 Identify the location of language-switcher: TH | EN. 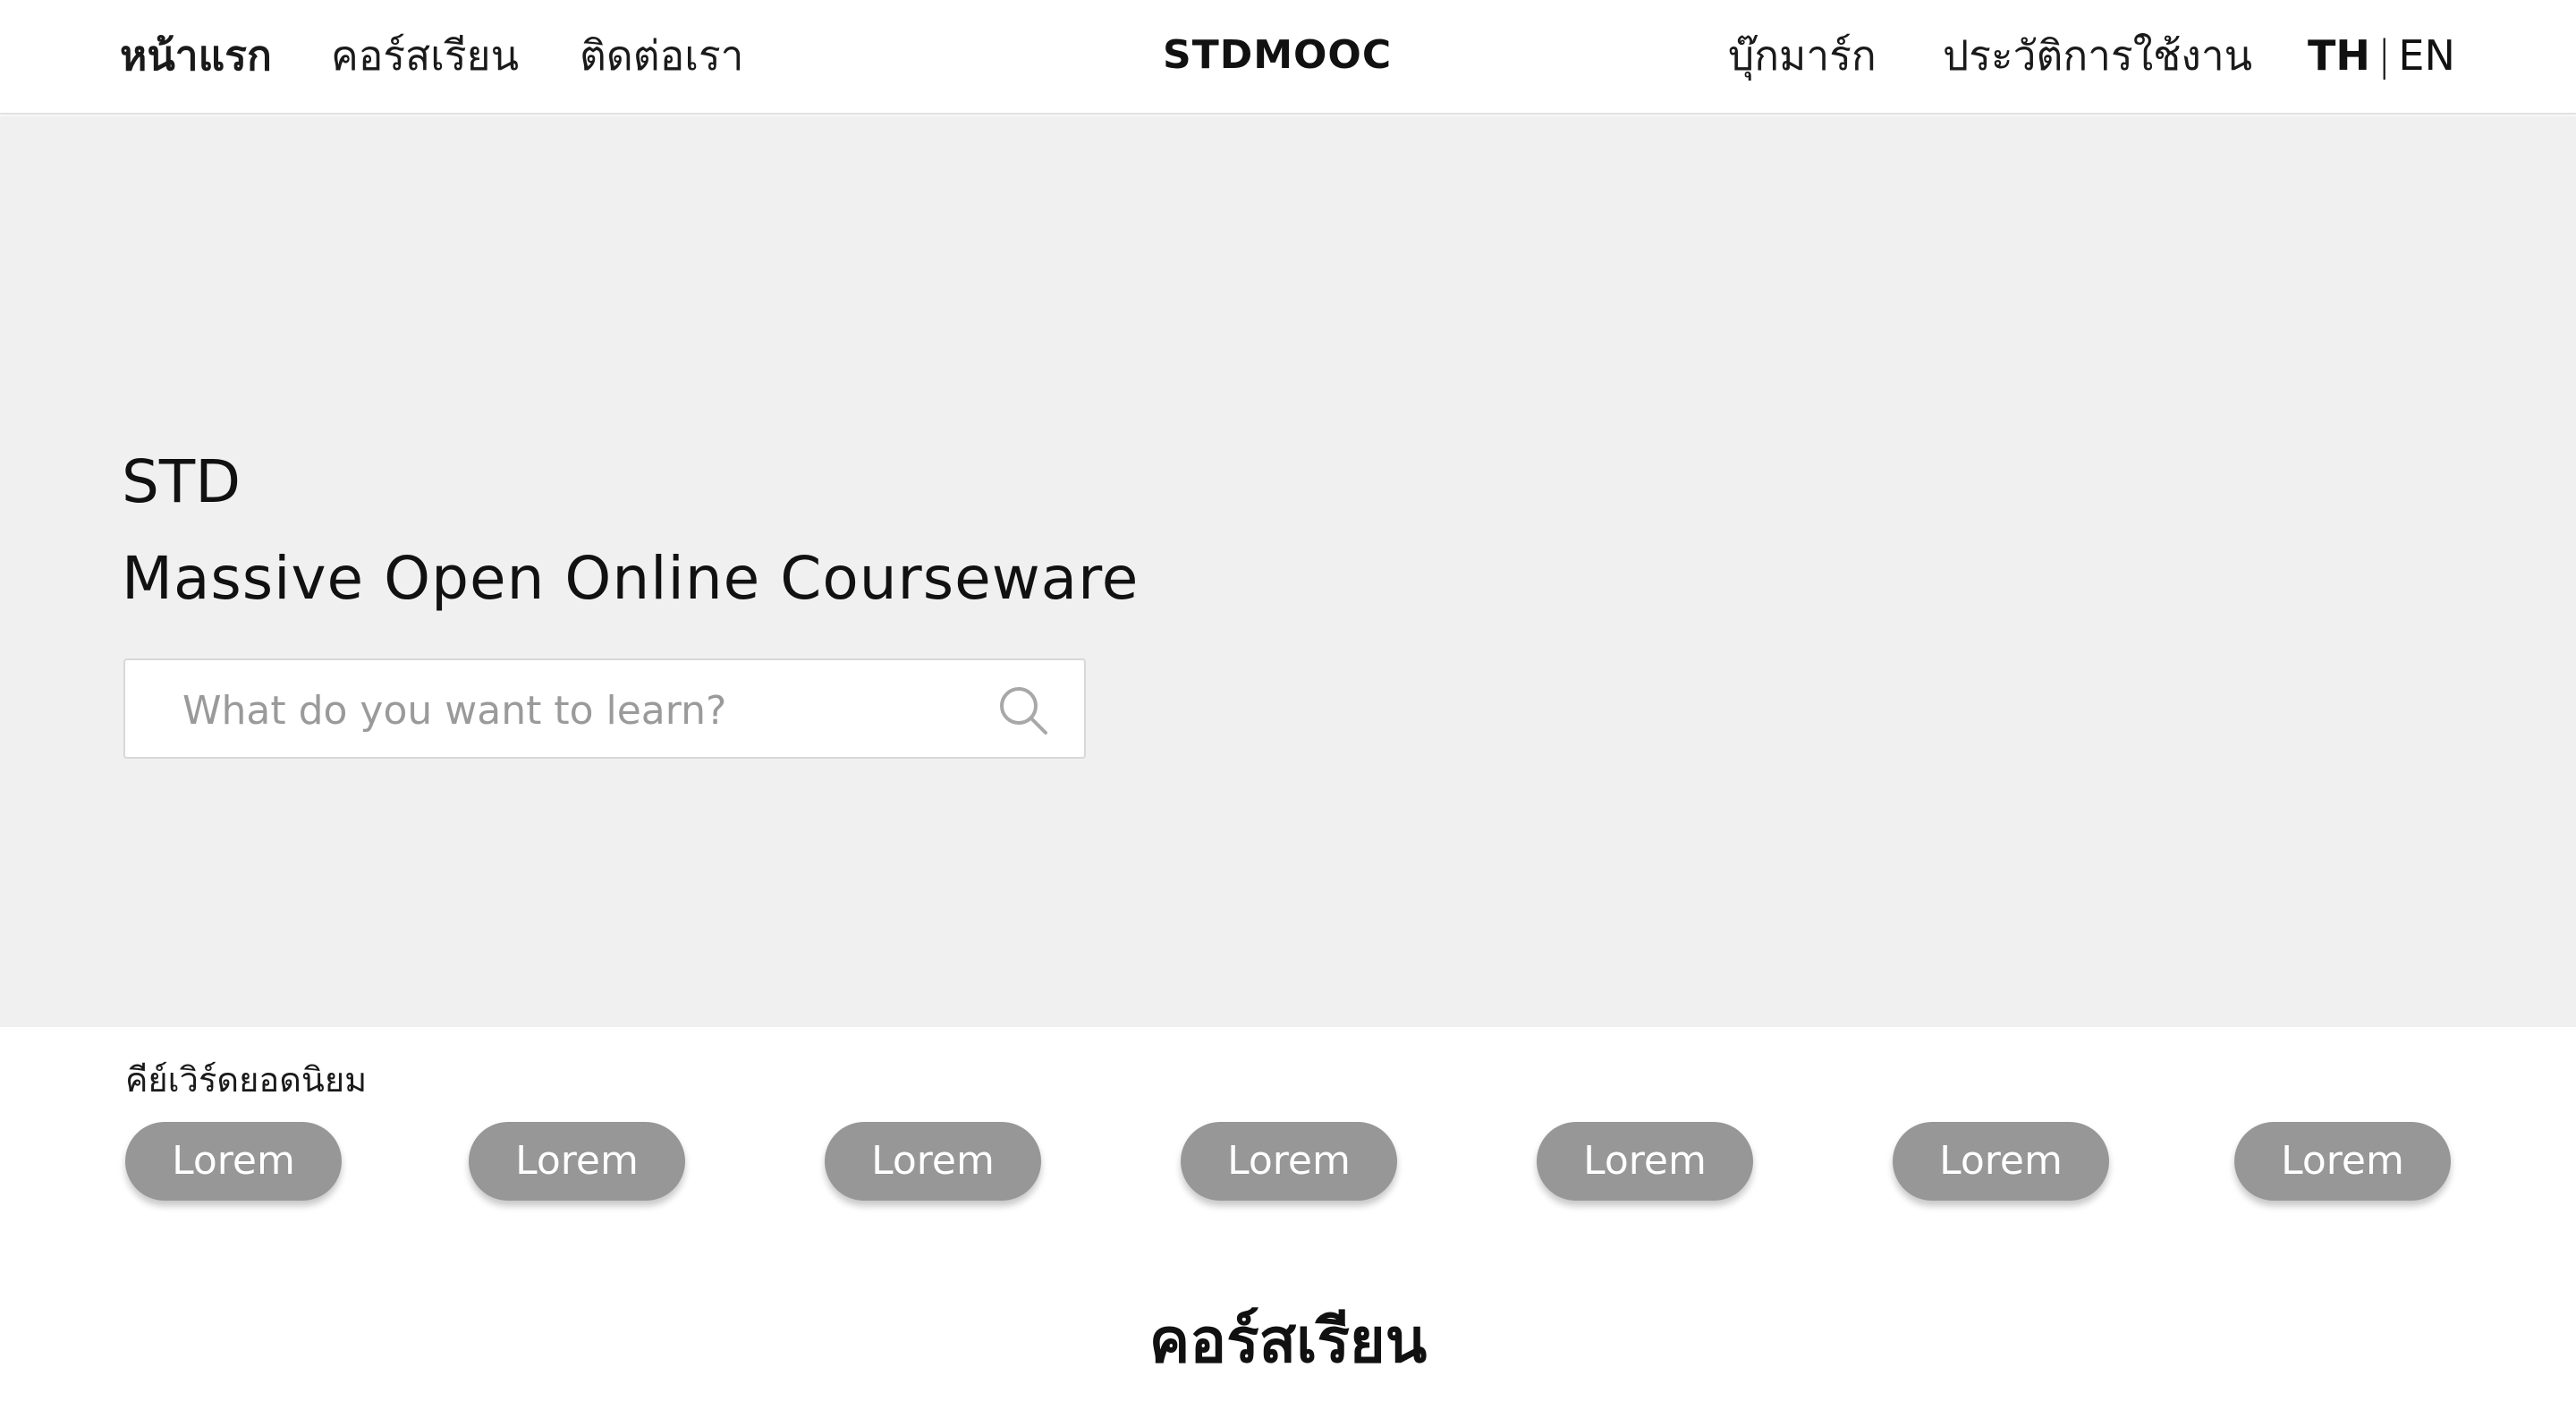
(2381, 56).